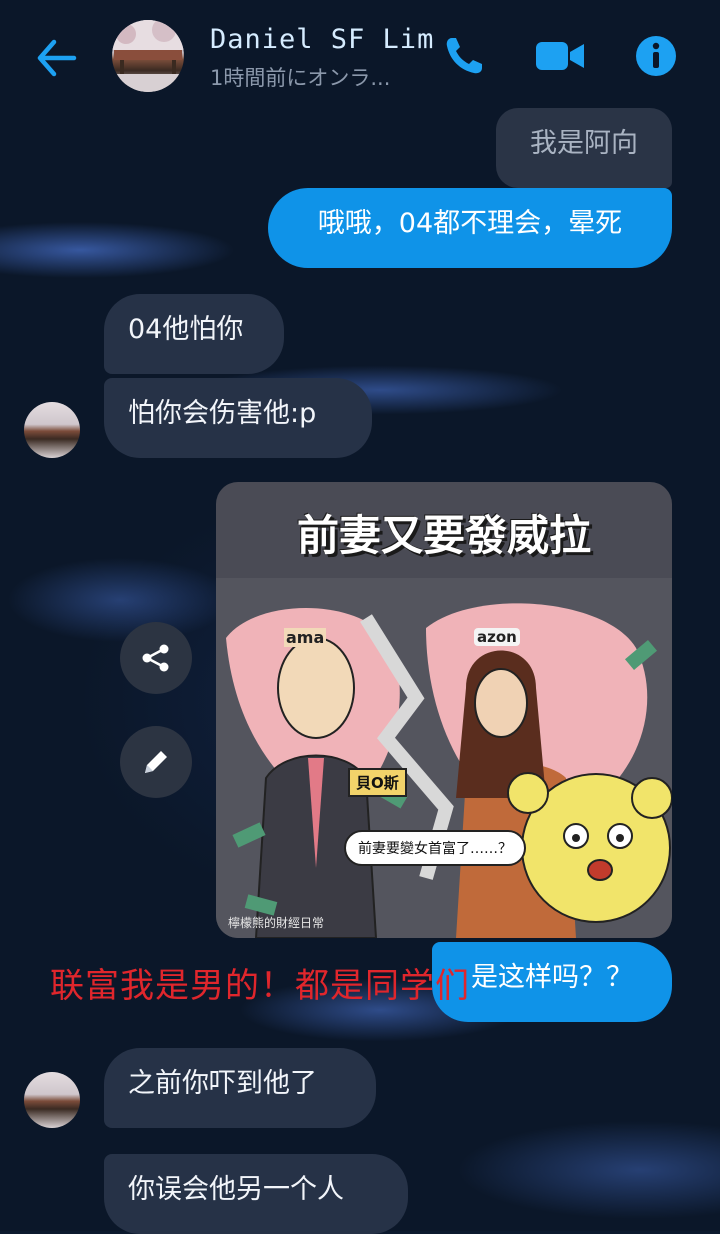  I want to click on message-bubble-incoming: 04他怕你, so click(194, 334).